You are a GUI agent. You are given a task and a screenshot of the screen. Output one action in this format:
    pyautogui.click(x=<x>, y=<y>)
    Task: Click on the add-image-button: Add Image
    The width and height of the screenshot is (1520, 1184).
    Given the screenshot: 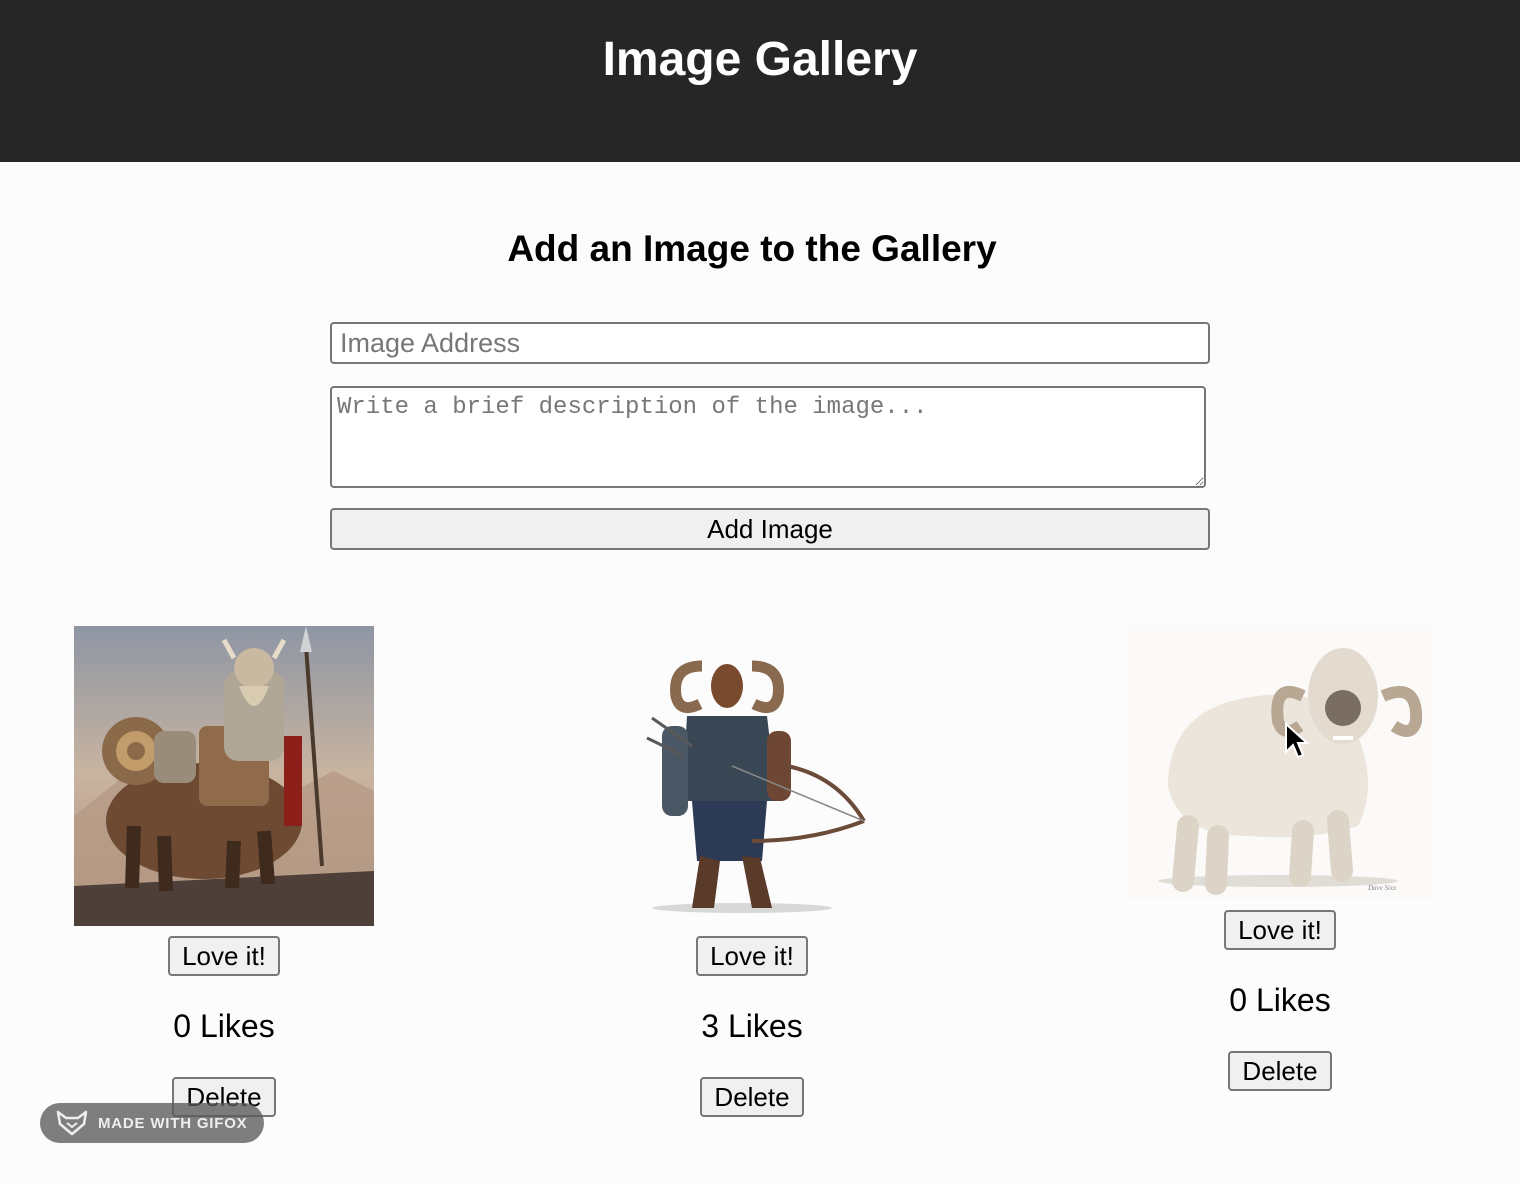 What is the action you would take?
    pyautogui.click(x=770, y=529)
    